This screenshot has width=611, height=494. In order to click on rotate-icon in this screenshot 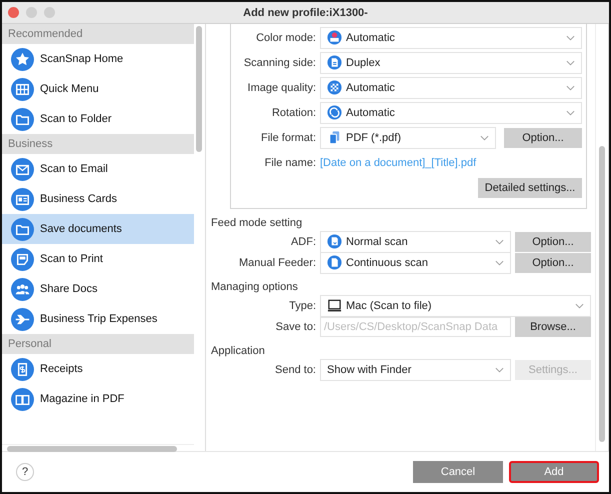, I will do `click(334, 112)`.